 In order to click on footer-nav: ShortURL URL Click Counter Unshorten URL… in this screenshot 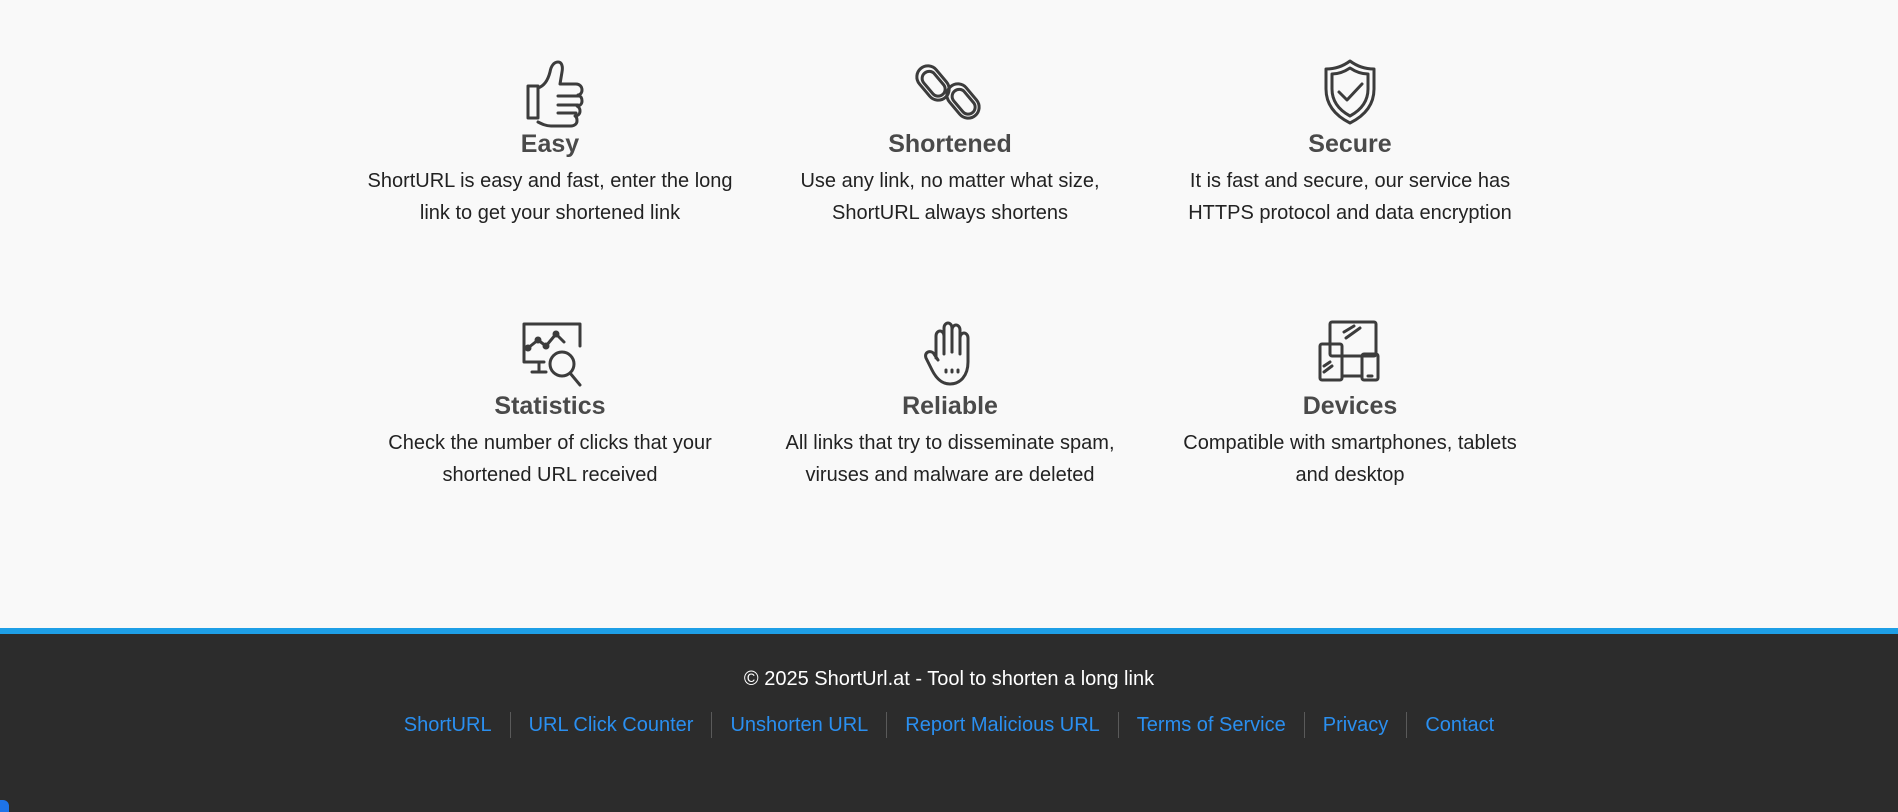, I will do `click(949, 725)`.